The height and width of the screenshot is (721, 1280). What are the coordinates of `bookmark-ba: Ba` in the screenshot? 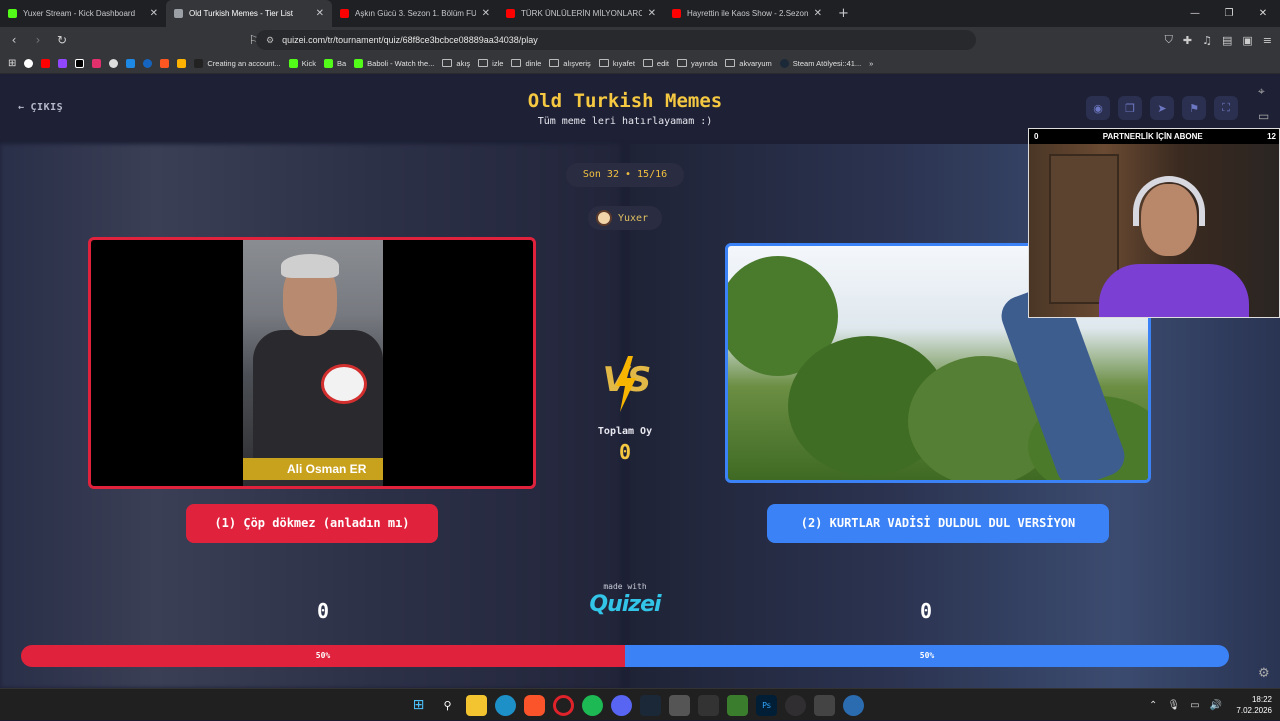 It's located at (334, 63).